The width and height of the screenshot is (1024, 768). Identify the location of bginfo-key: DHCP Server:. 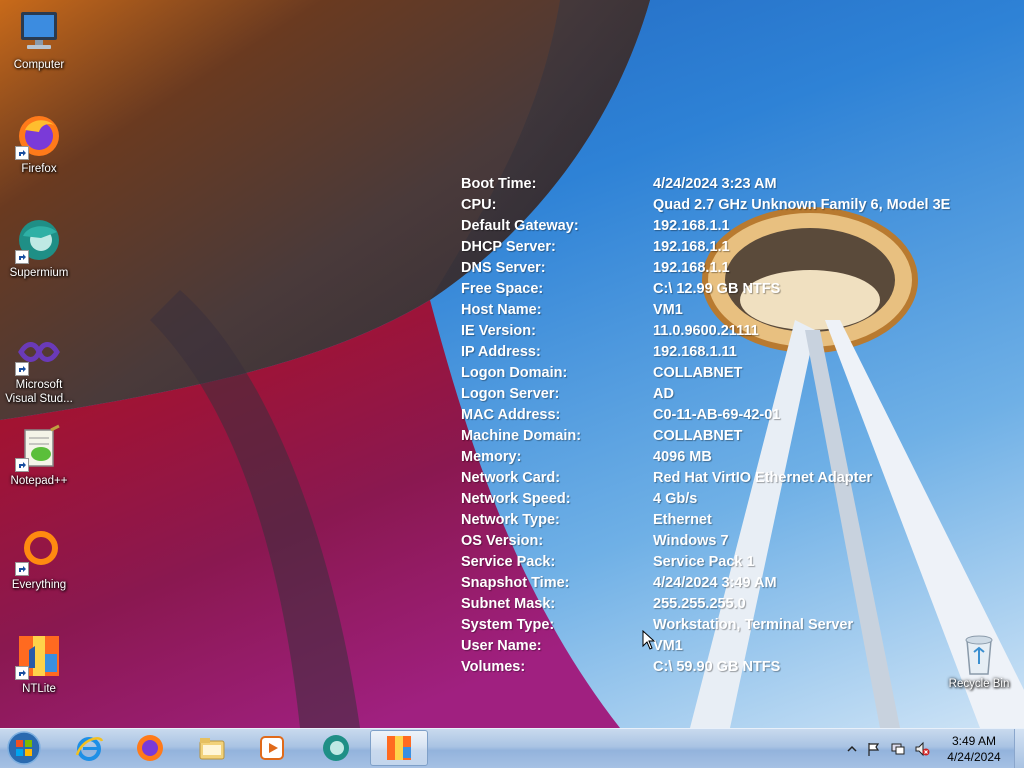
(508, 247).